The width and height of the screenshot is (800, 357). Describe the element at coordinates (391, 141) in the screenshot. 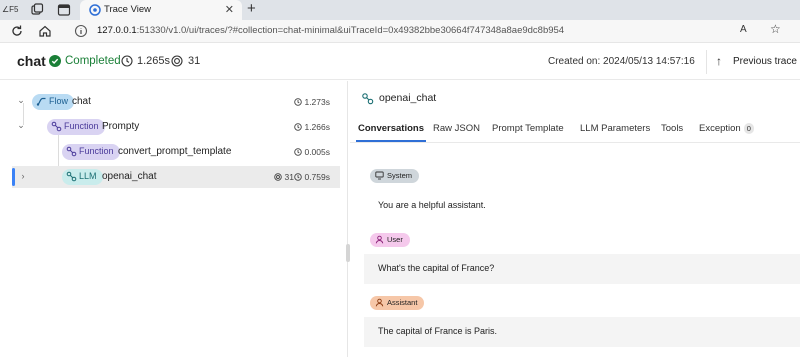

I see `active-tab-indicator` at that location.